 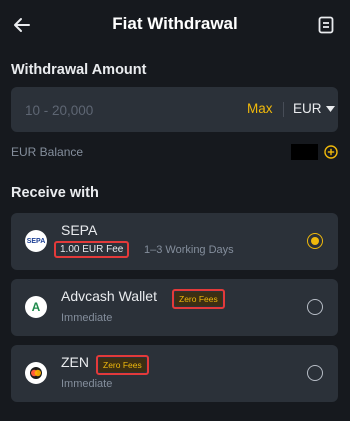 What do you see at coordinates (120, 110) in the screenshot?
I see `amount-input` at bounding box center [120, 110].